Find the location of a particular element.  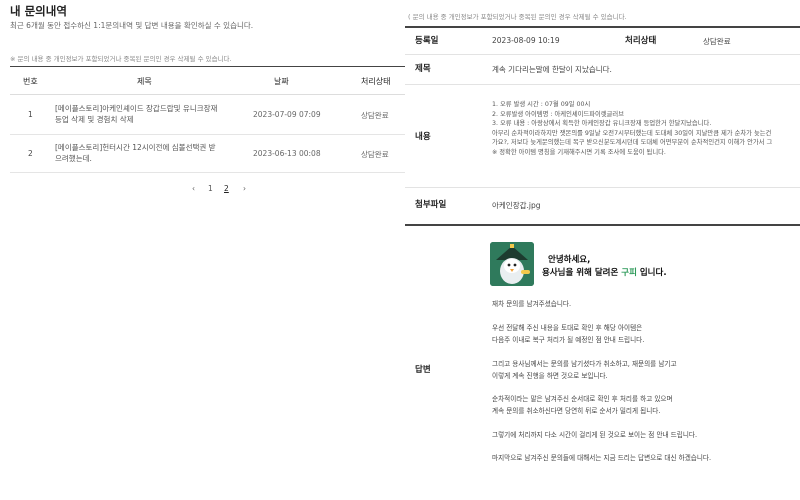

banner-intro-name: 구피 is located at coordinates (629, 273).